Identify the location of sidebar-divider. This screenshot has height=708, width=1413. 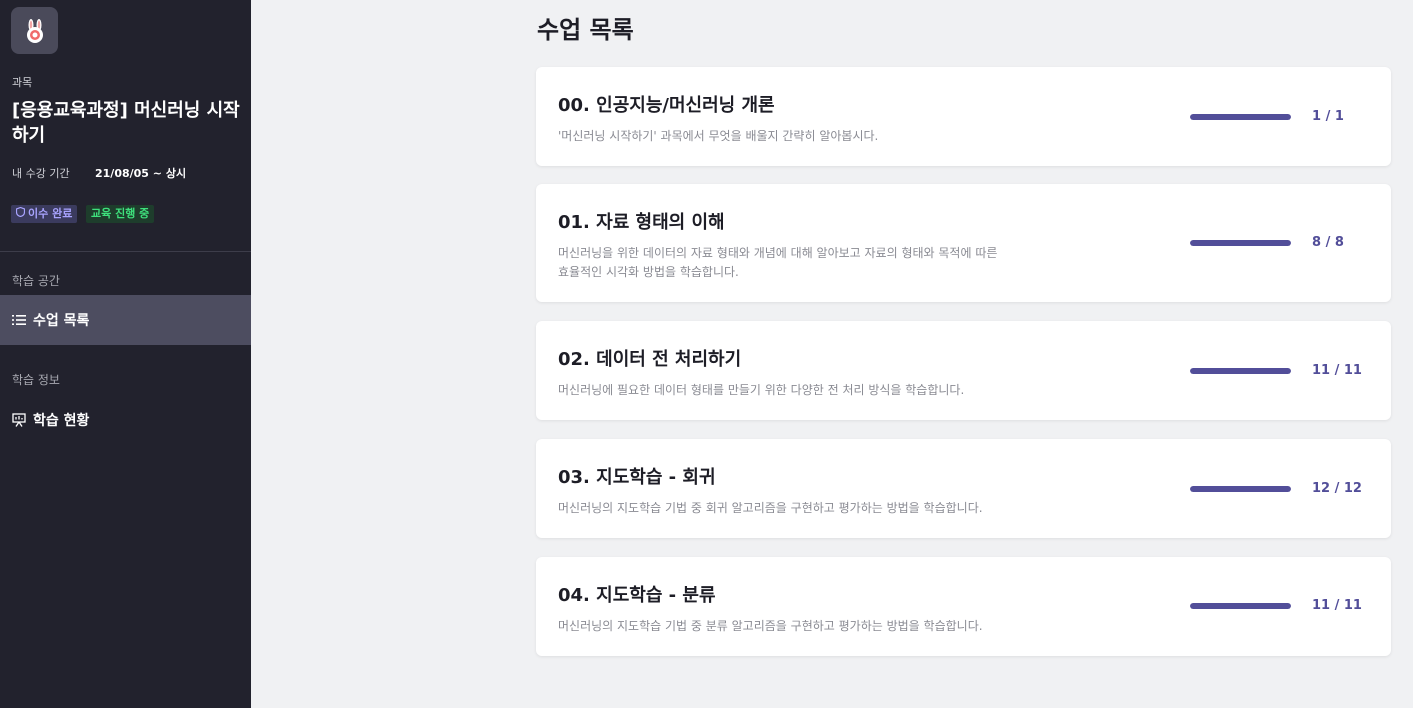
(125, 251).